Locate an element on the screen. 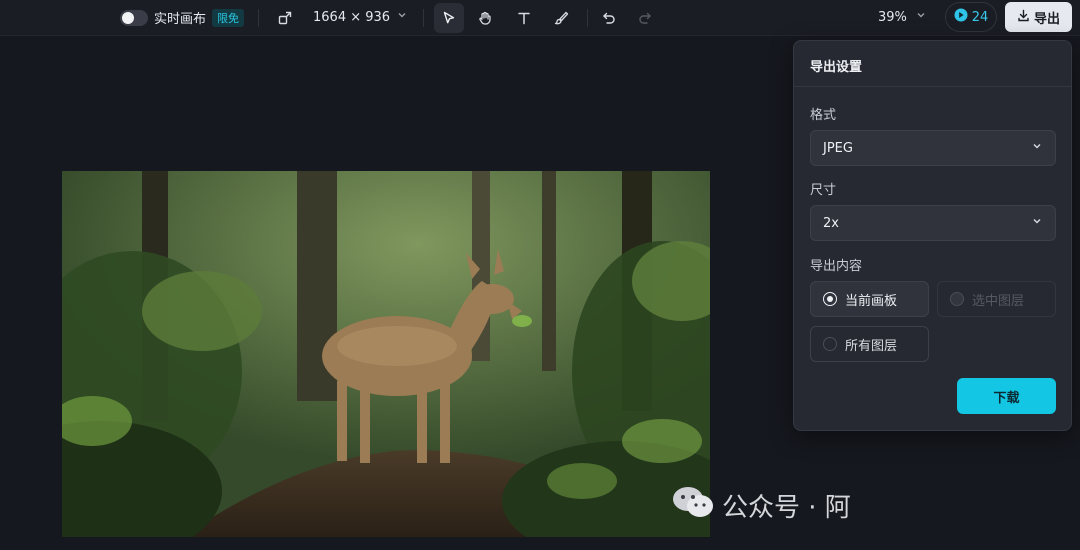 This screenshot has height=550, width=1080. live-canvas-toggle is located at coordinates (134, 17).